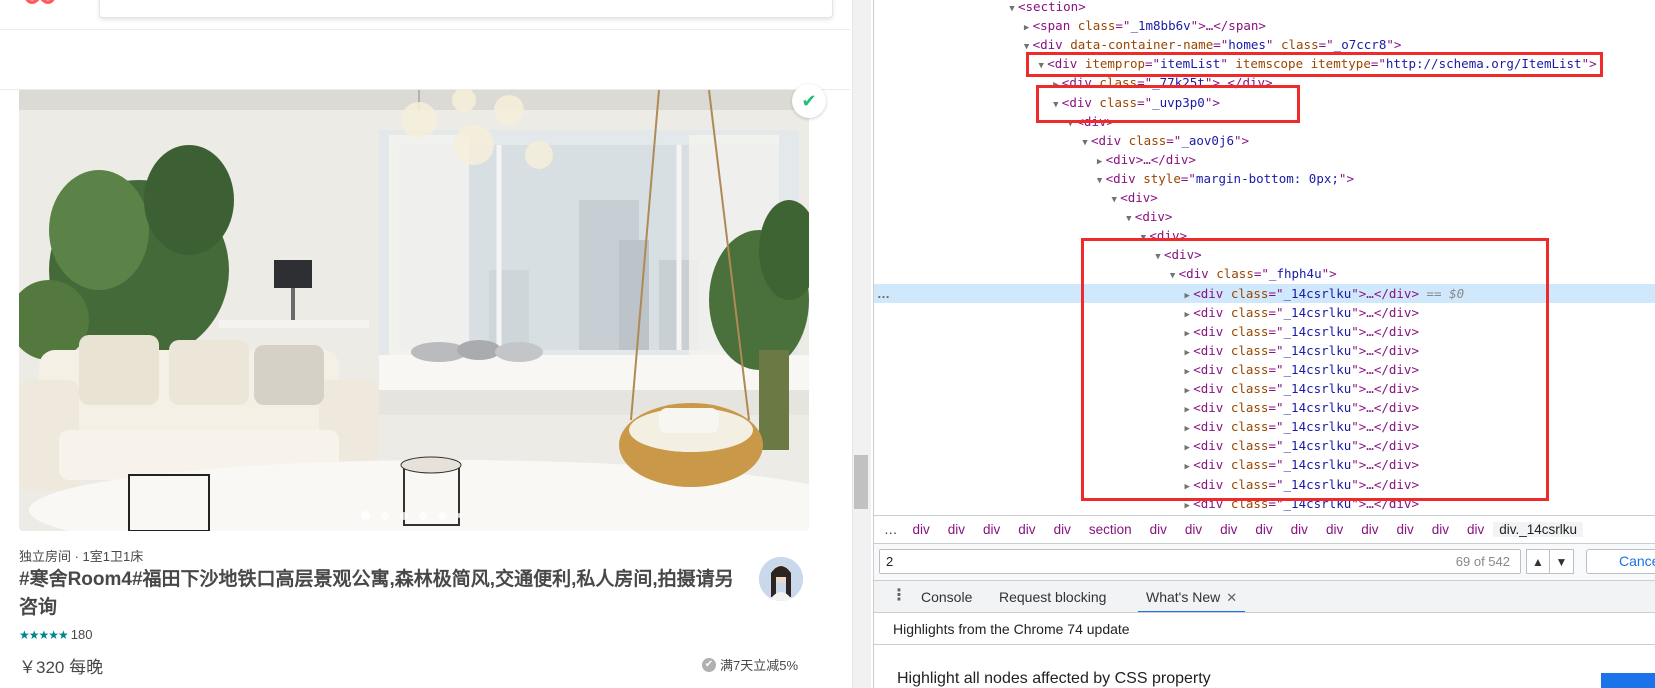 The height and width of the screenshot is (688, 1655). Describe the element at coordinates (1231, 597) in the screenshot. I see `close-icon: ✕` at that location.